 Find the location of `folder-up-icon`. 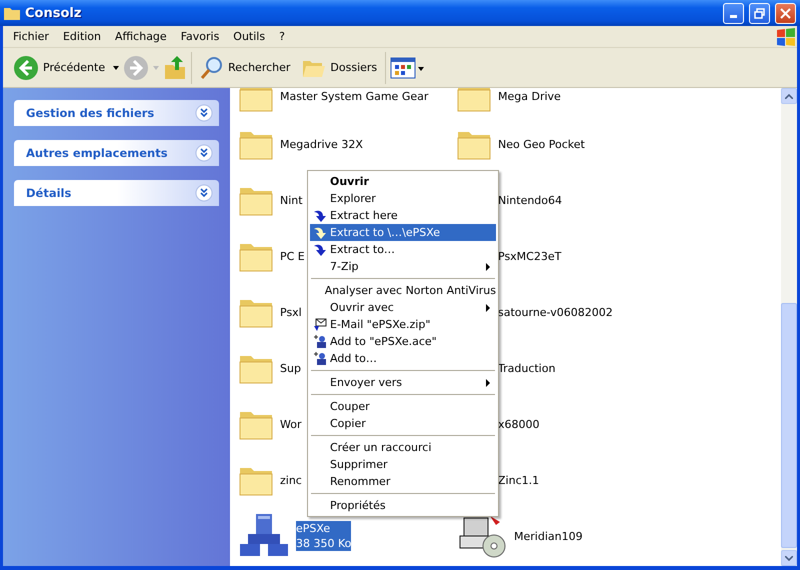

folder-up-icon is located at coordinates (175, 67).